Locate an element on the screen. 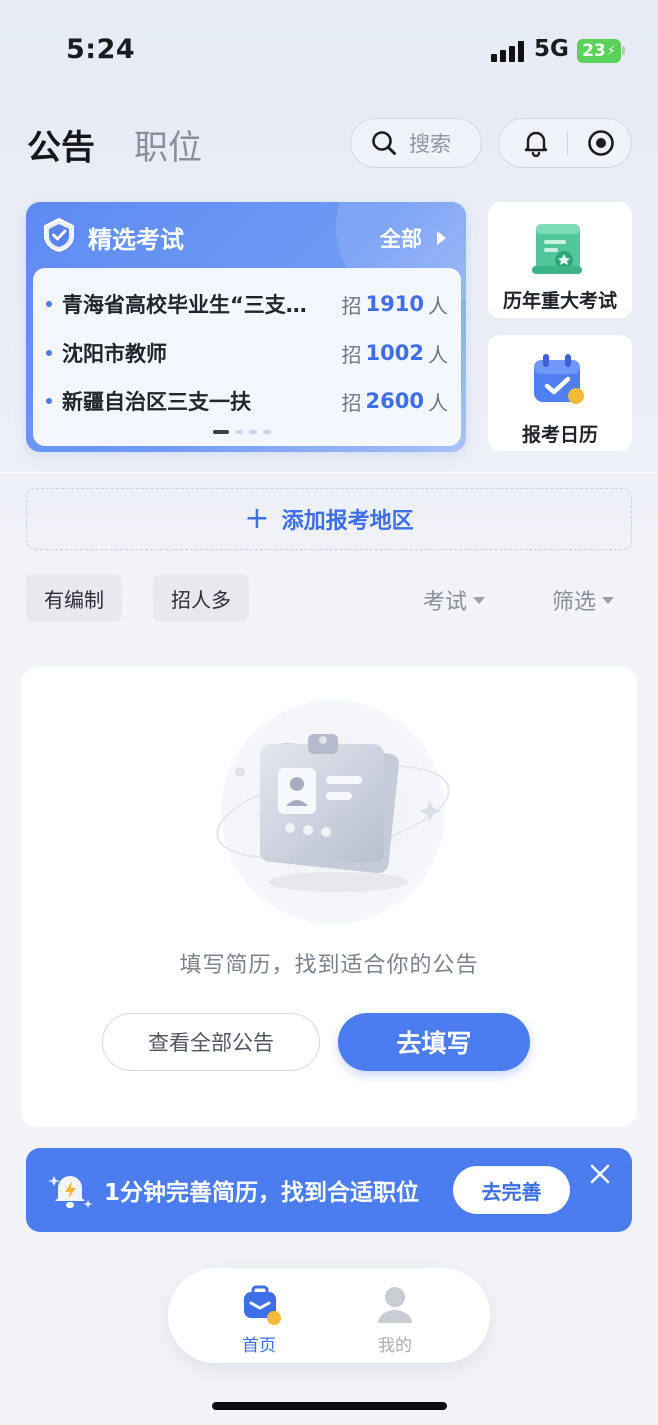 This screenshot has height=1425, width=658. exam-name: 沈阳市教师 is located at coordinates (114, 354).